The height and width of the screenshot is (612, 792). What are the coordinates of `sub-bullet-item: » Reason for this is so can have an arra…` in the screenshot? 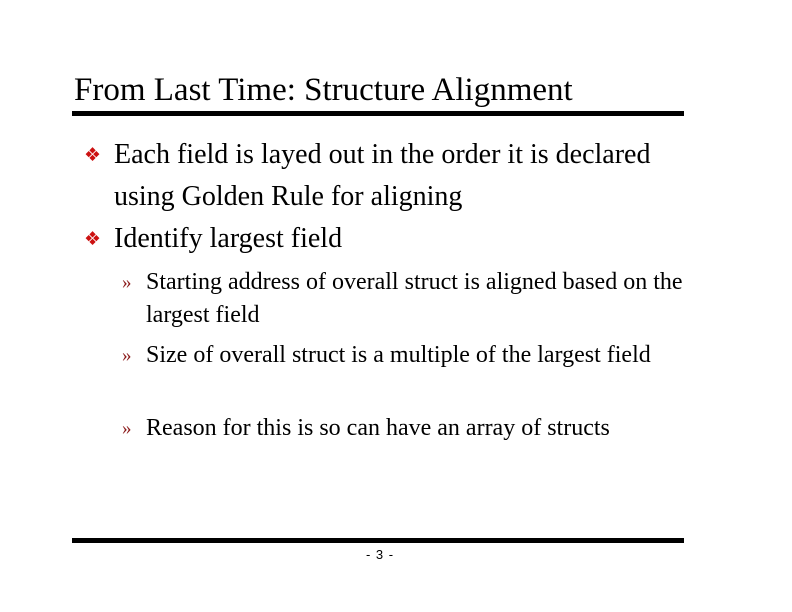 It's located at (404, 428).